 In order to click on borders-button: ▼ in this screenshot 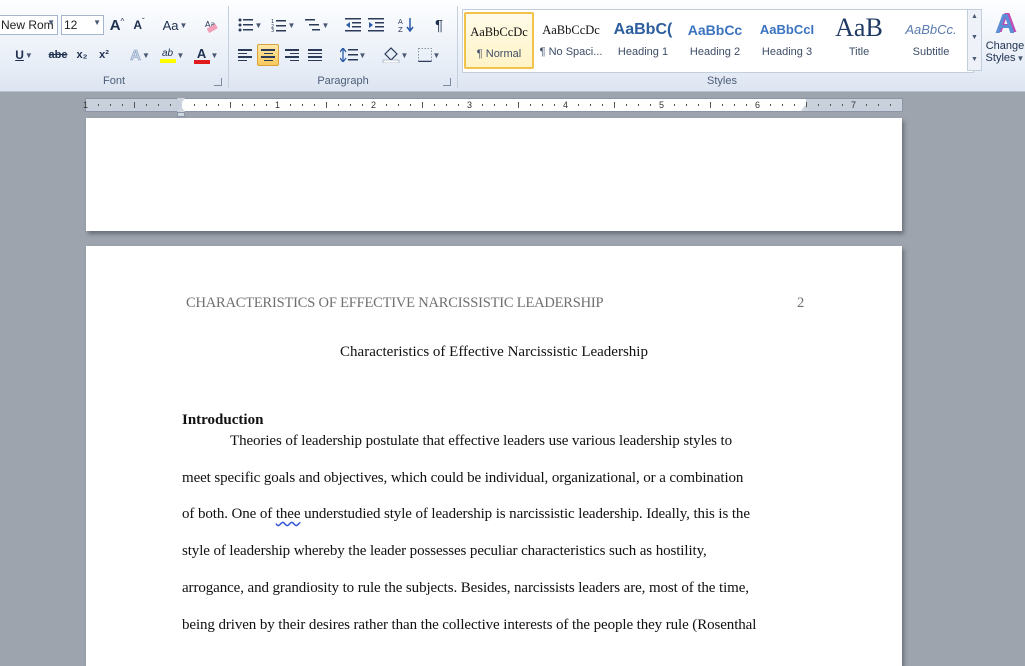, I will do `click(429, 55)`.